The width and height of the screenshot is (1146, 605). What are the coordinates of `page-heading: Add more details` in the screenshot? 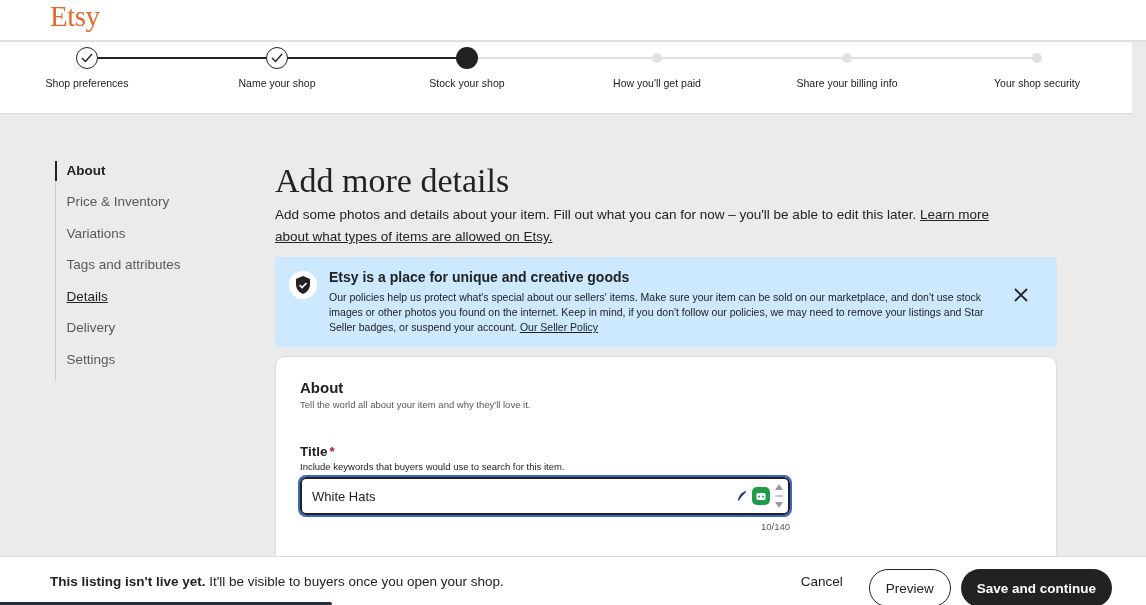 It's located at (393, 181).